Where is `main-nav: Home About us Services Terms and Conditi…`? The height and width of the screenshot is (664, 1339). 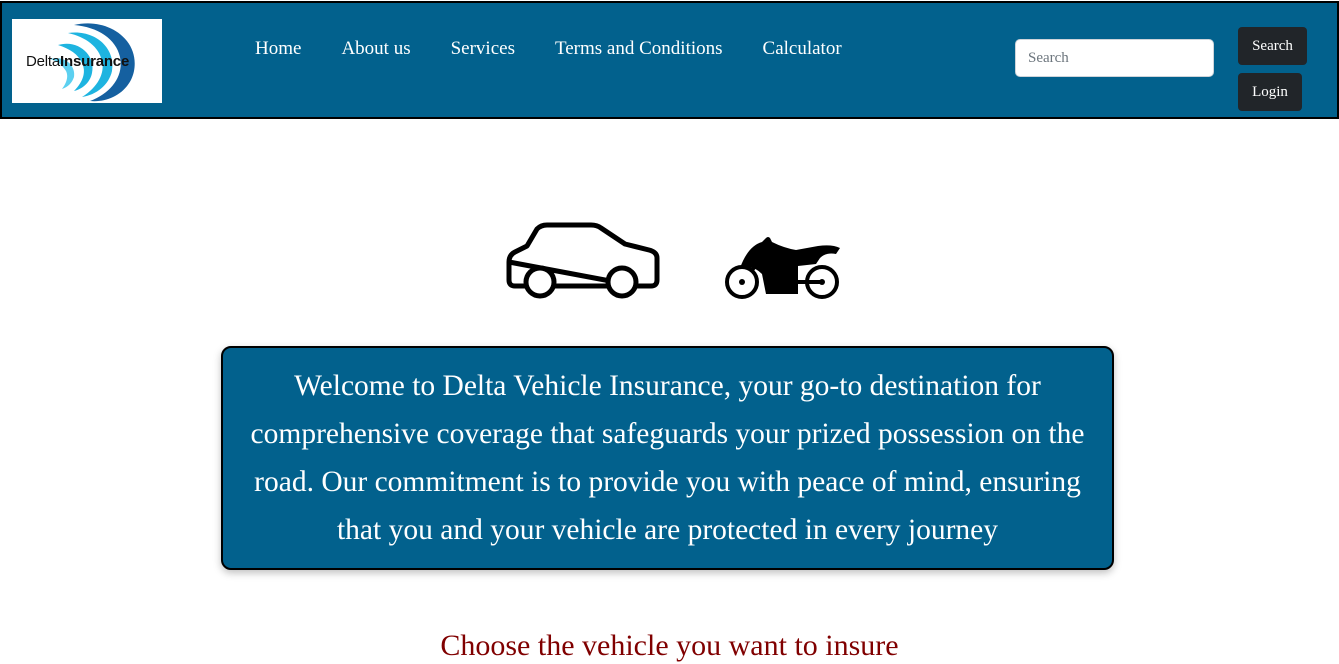
main-nav: Home About us Services Terms and Conditi… is located at coordinates (548, 49).